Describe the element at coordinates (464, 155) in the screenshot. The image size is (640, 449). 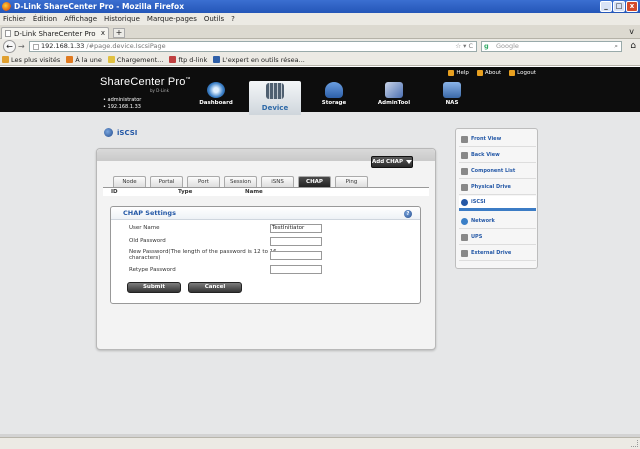
I see `back-view-icon` at that location.